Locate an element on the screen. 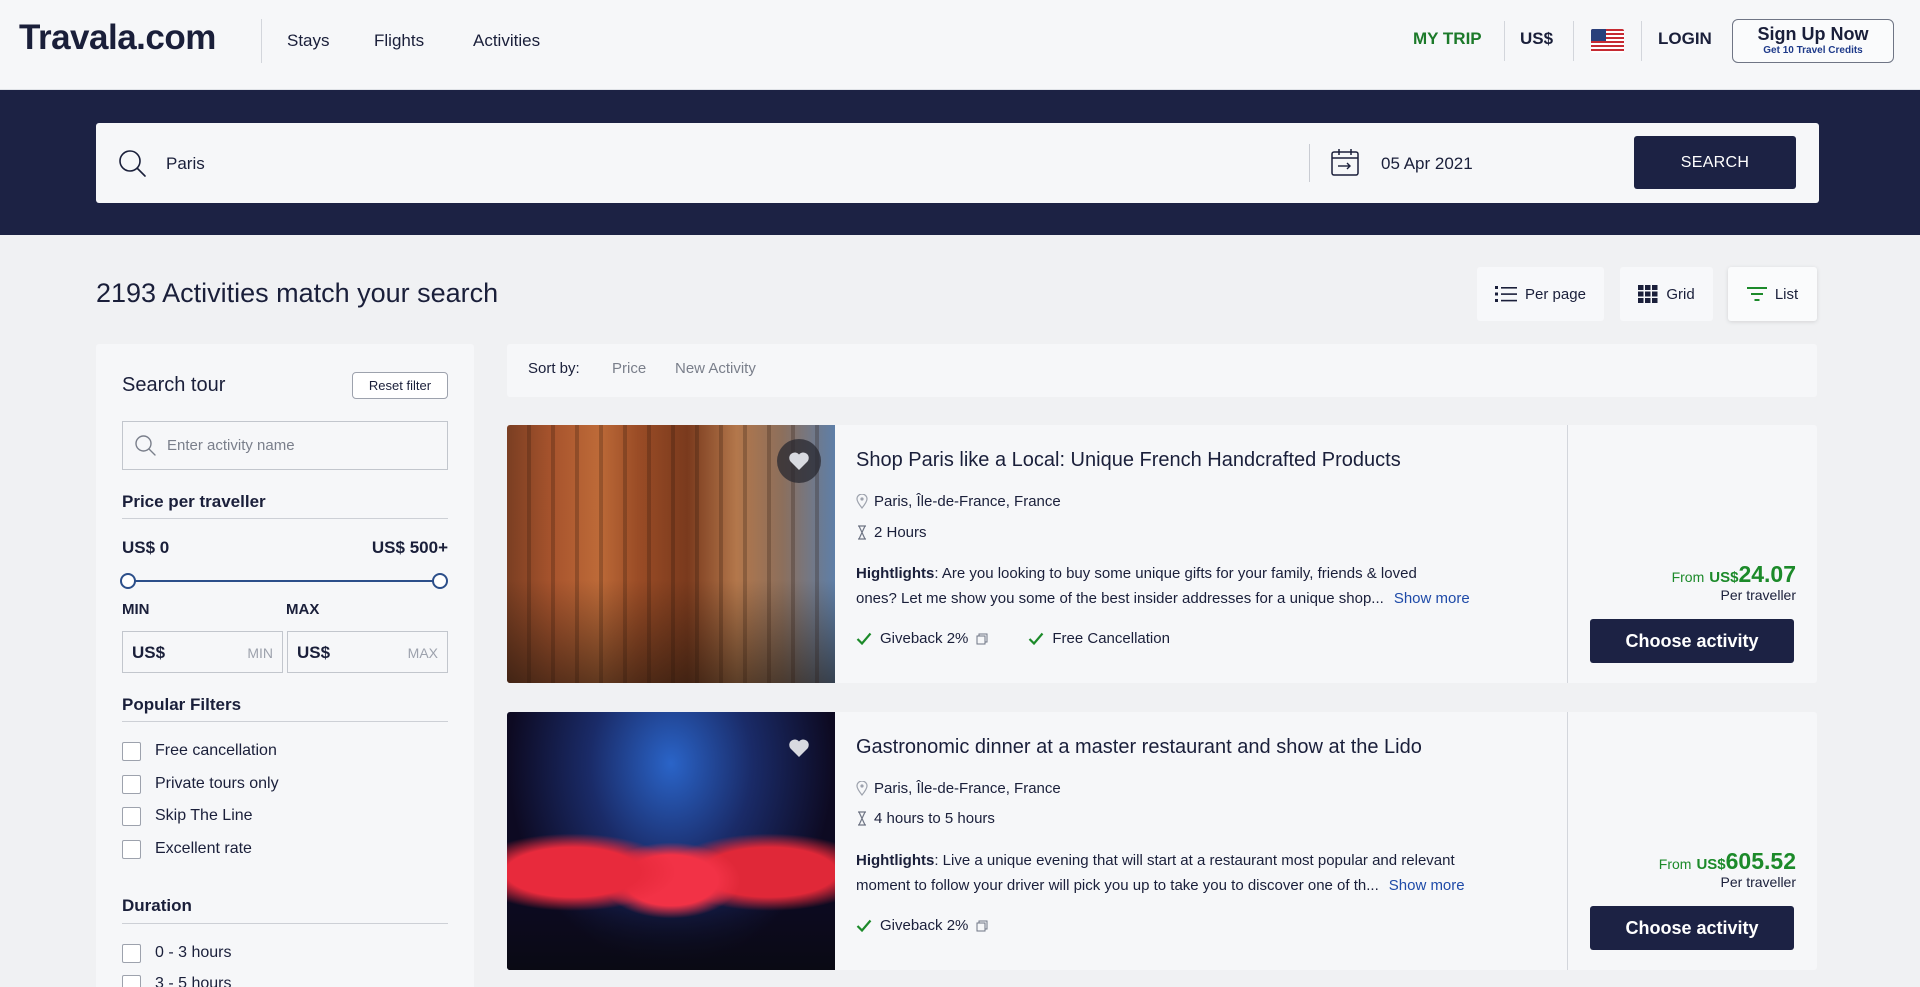  signup-sublabel: Get 10 Travel Credits is located at coordinates (1813, 50).